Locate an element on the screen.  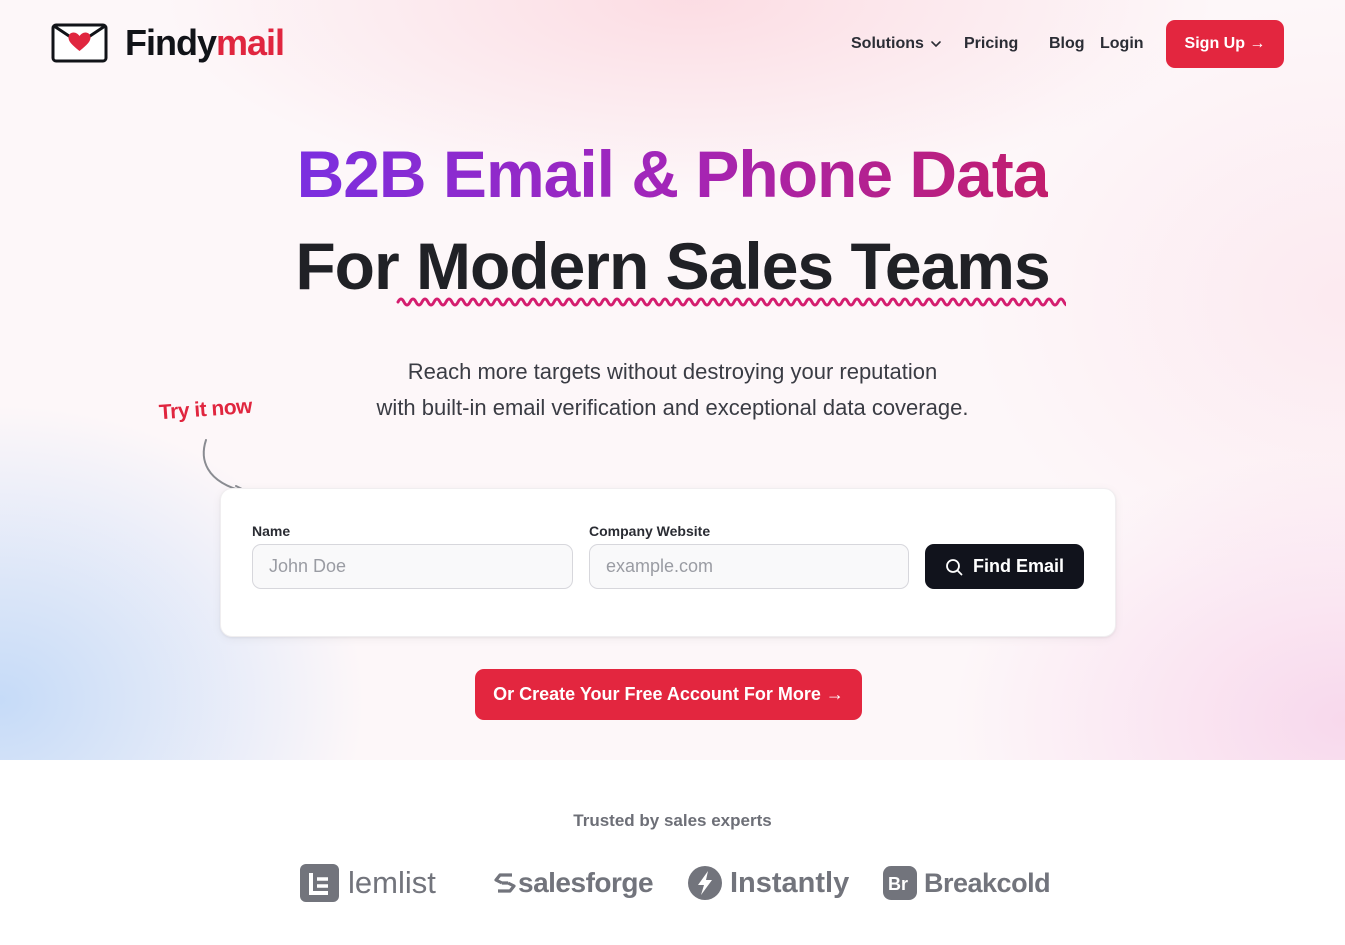
headline-gradient-text: B2B Email & Phone Data is located at coordinates (673, 174).